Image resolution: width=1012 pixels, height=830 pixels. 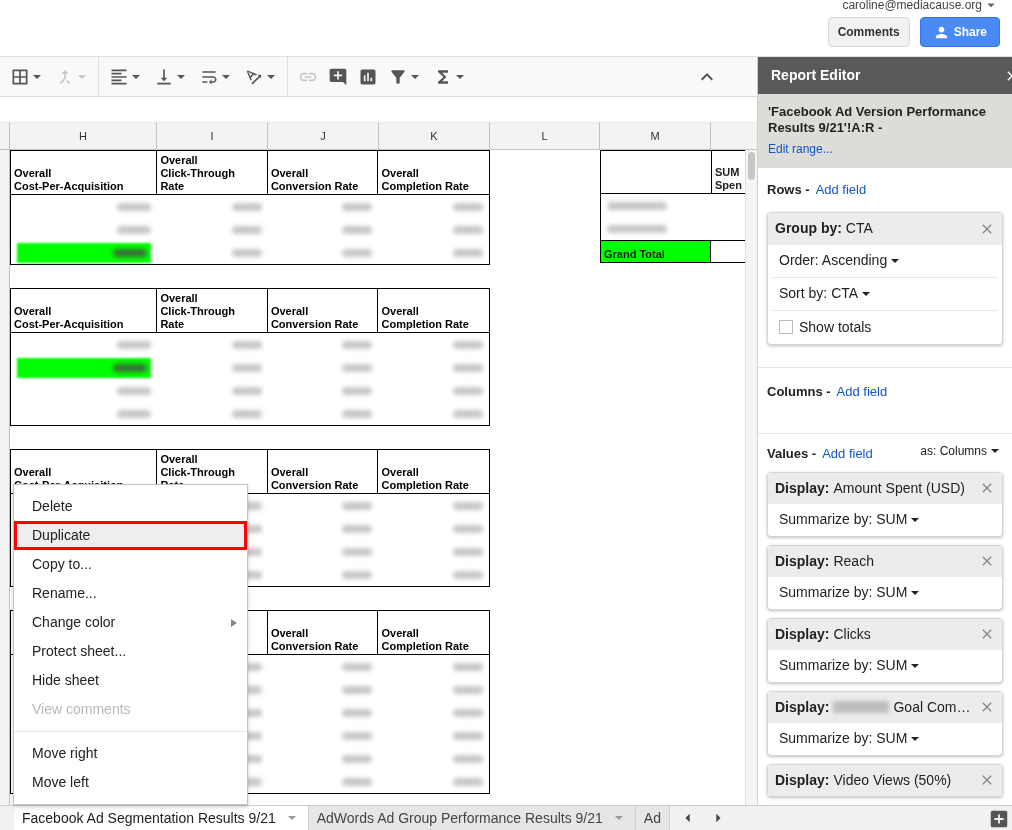 What do you see at coordinates (652, 818) in the screenshot?
I see `sheet-tab: Ad` at bounding box center [652, 818].